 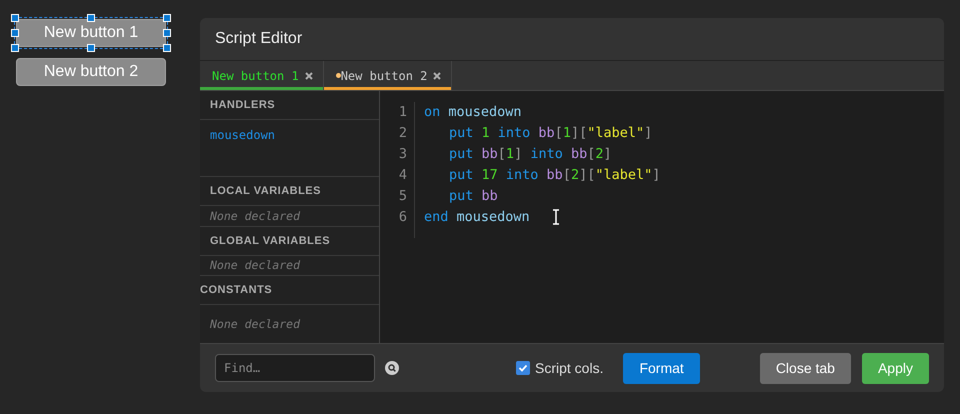 What do you see at coordinates (289, 105) in the screenshot?
I see `section-heading: HANDLERS` at bounding box center [289, 105].